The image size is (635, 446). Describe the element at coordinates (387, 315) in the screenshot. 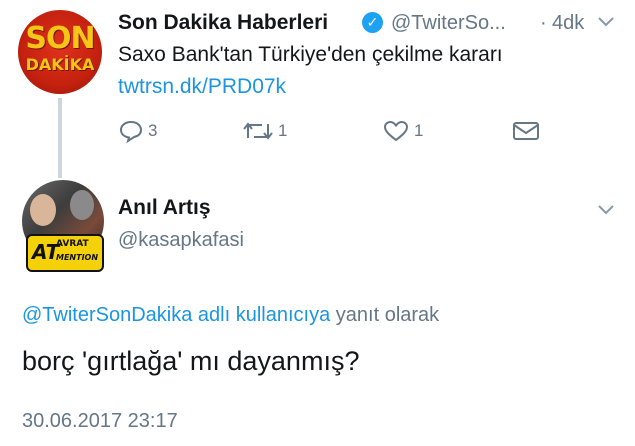

I see `reply-context-label: yanıt olarak` at that location.